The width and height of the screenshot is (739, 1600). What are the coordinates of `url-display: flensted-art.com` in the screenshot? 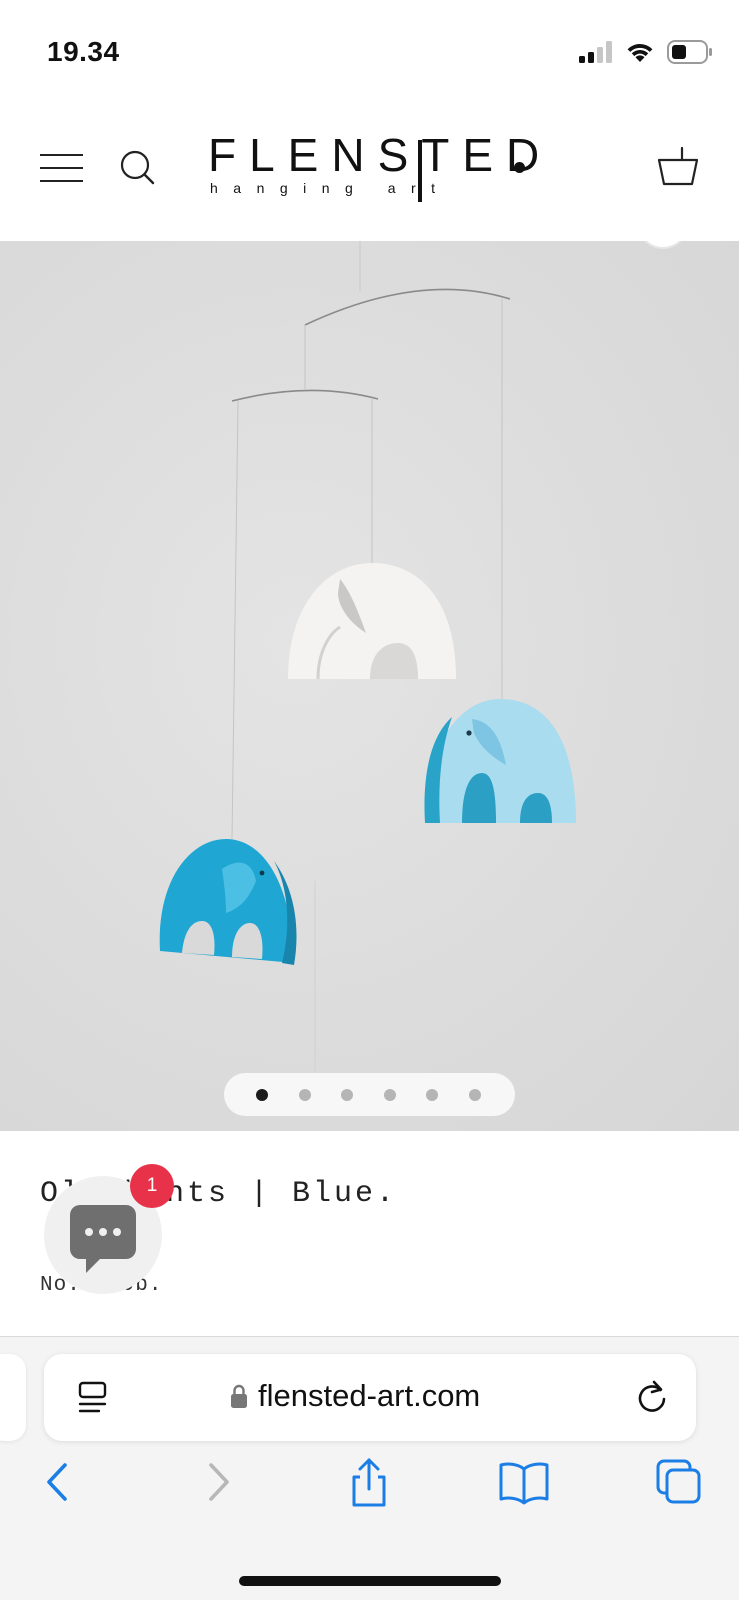 It's located at (355, 1396).